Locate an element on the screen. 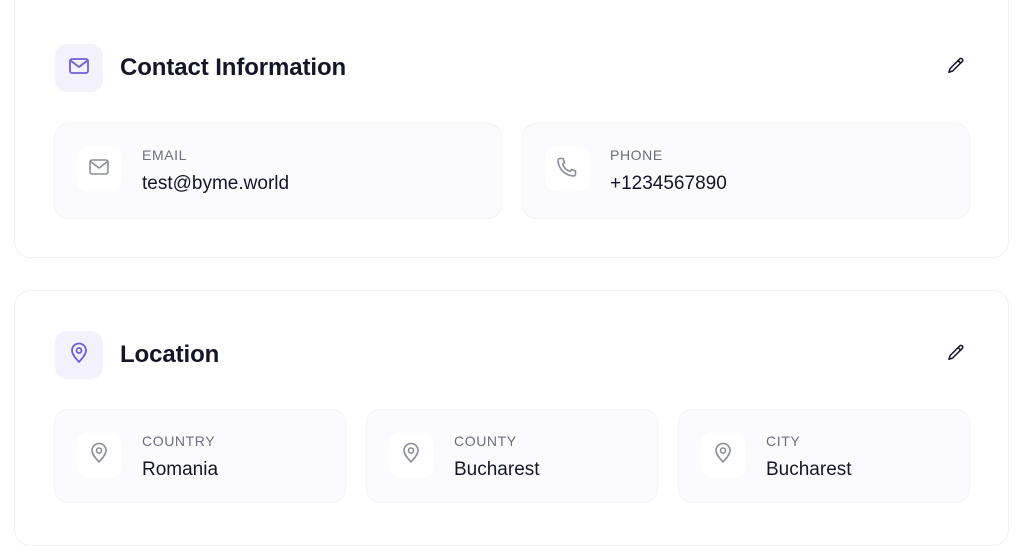 The width and height of the screenshot is (1024, 546). edit-location-button is located at coordinates (956, 355).